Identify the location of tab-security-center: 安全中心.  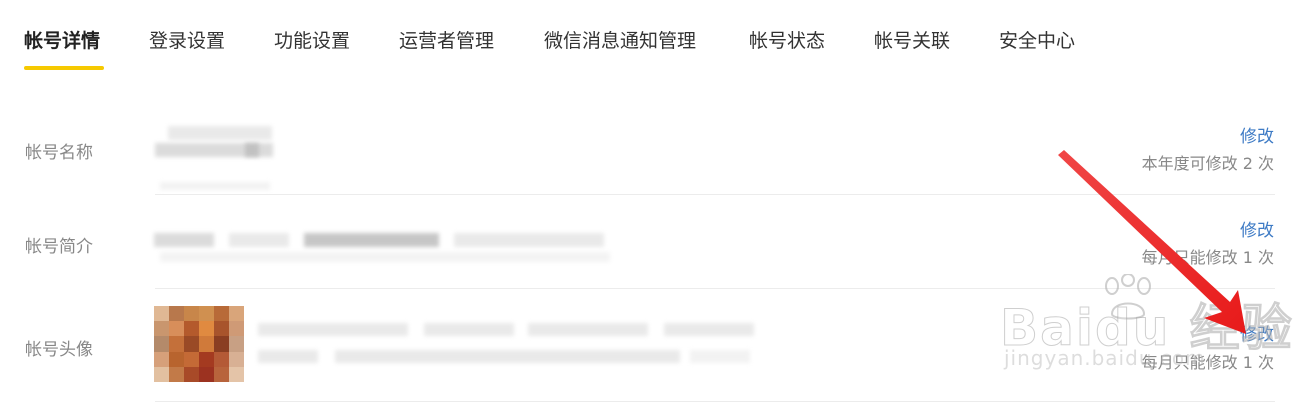
(1037, 41).